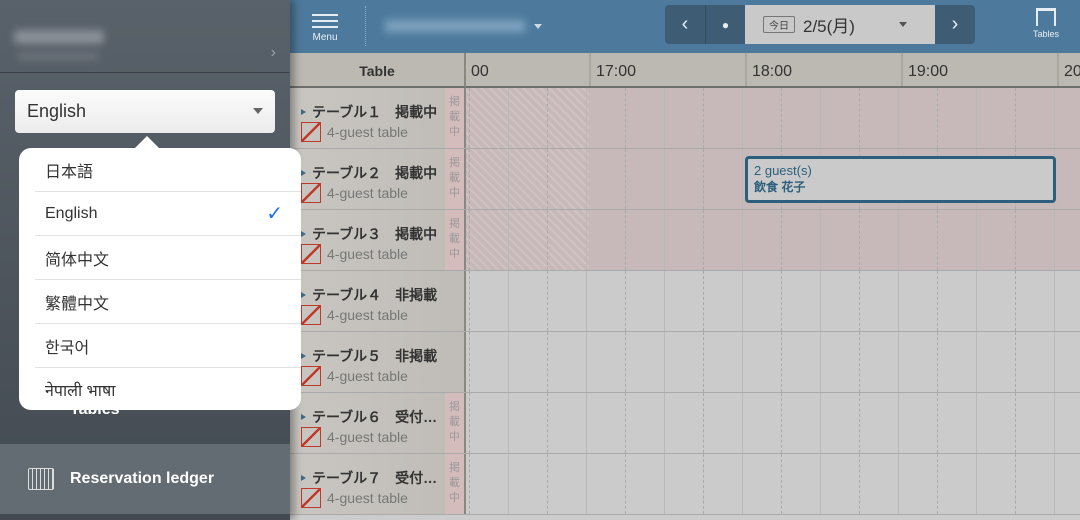 The width and height of the screenshot is (1080, 520). Describe the element at coordinates (168, 170) in the screenshot. I see `language-option: 日本語` at that location.